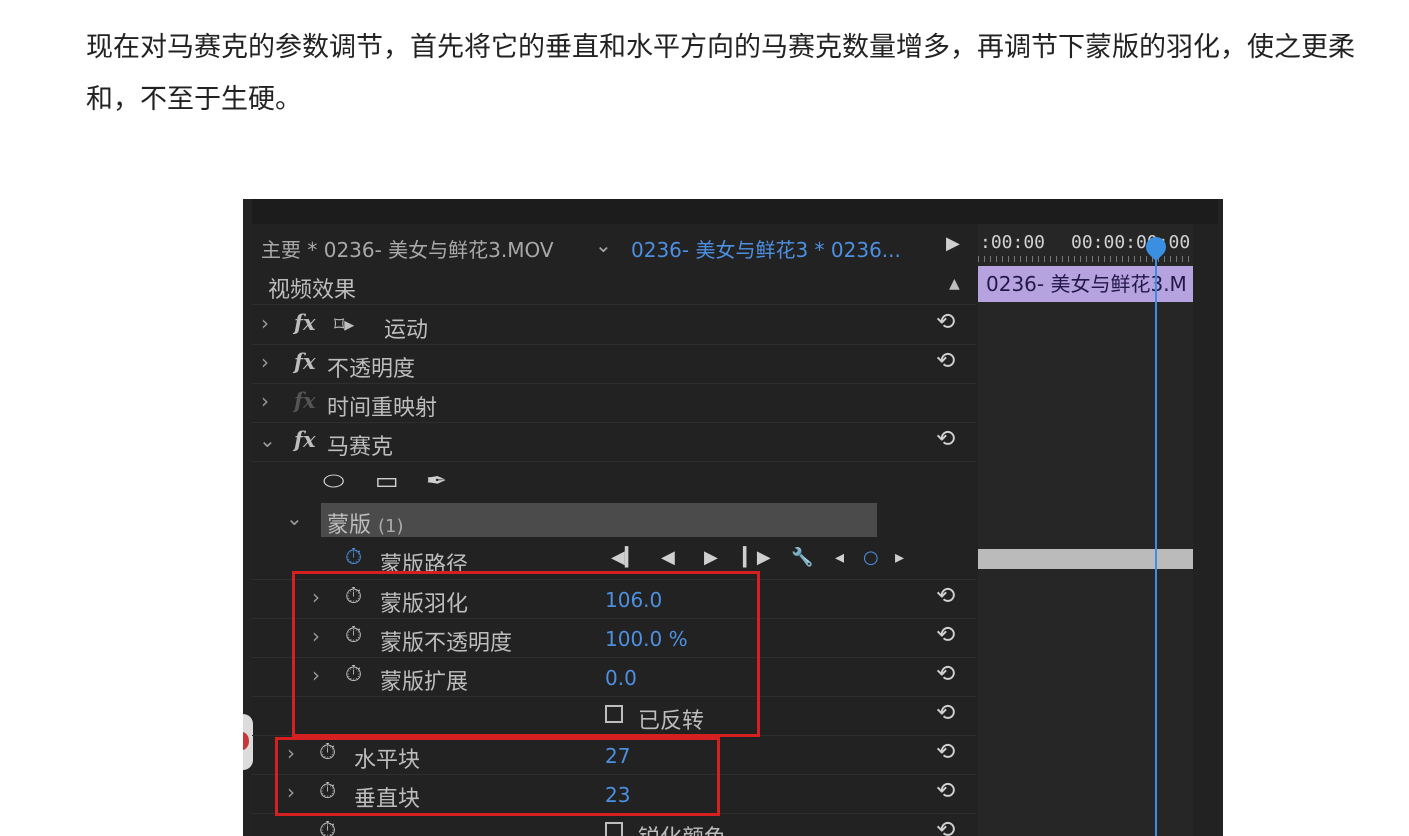  I want to click on prev-keyframe-icon: ◂, so click(839, 557).